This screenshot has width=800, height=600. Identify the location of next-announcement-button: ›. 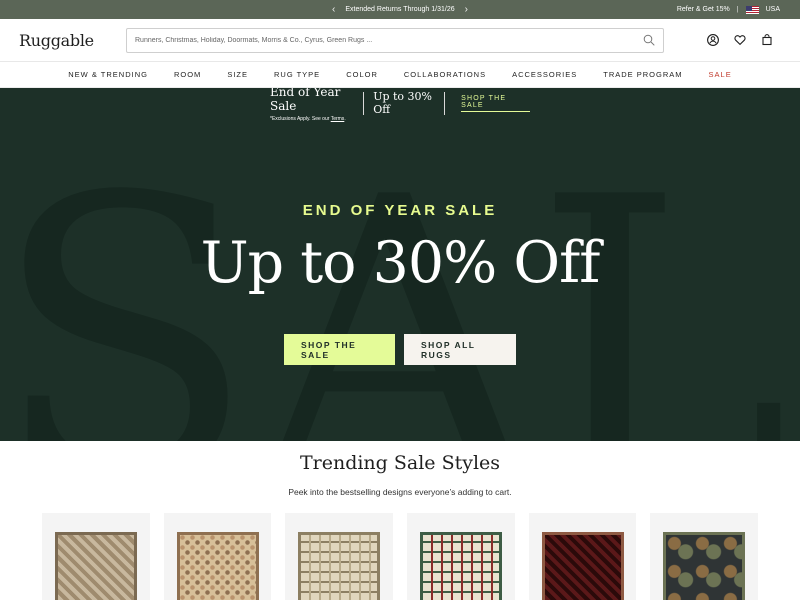
(466, 9).